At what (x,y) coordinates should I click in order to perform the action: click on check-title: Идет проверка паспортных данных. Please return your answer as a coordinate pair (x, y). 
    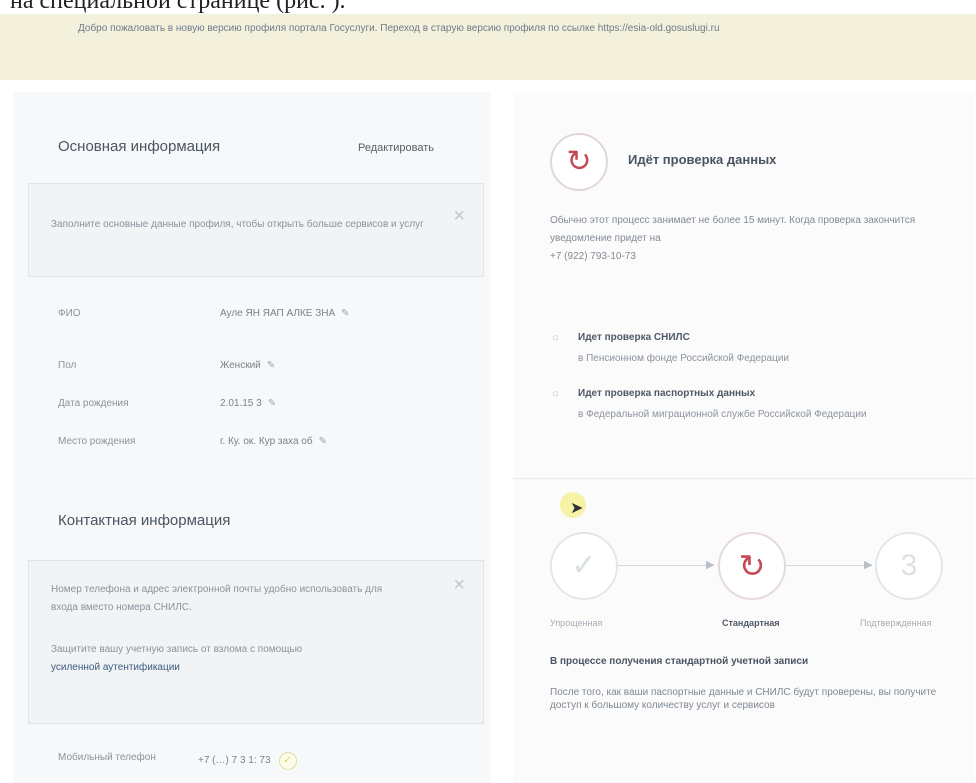
    Looking at the image, I should click on (667, 393).